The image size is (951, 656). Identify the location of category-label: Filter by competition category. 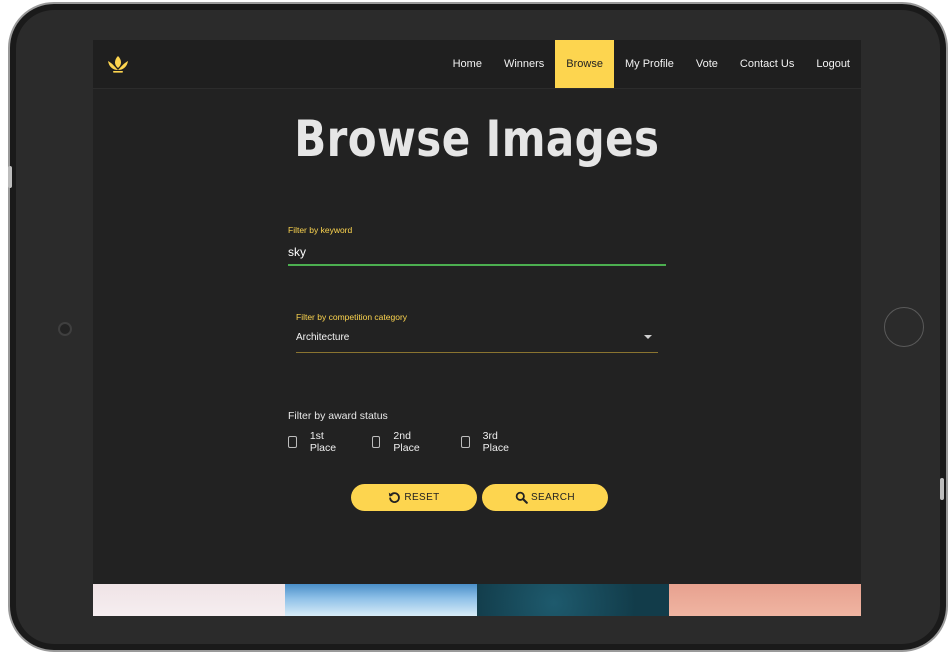
(352, 317).